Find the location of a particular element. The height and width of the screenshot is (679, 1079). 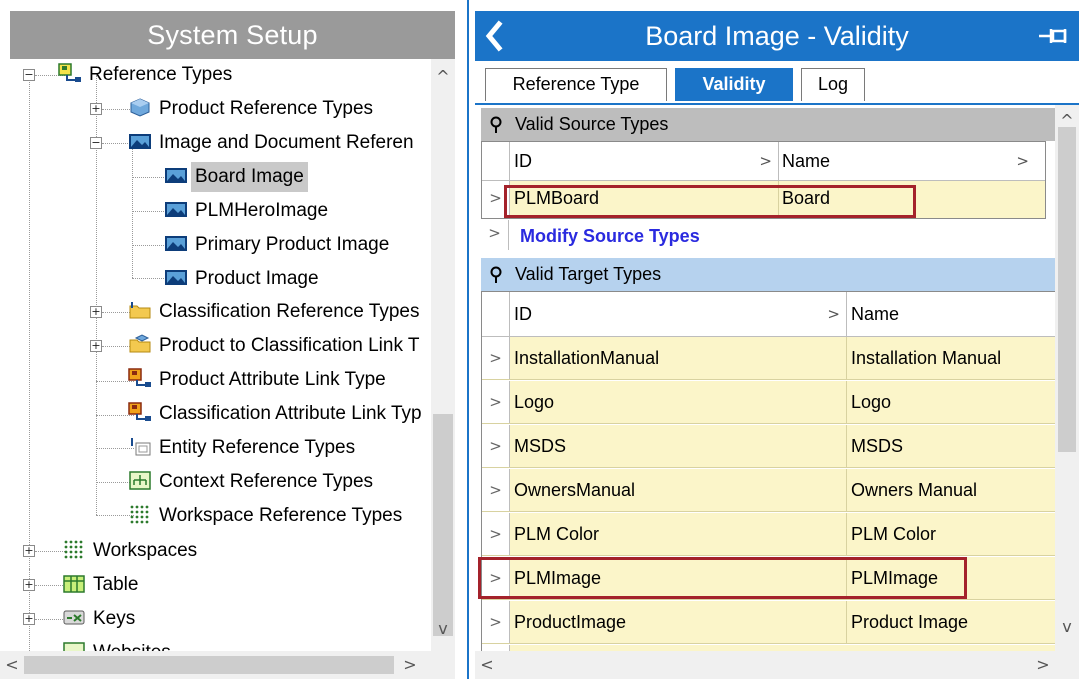

tree-item-product-classification-link: Product to Classification Link T is located at coordinates (276, 346).